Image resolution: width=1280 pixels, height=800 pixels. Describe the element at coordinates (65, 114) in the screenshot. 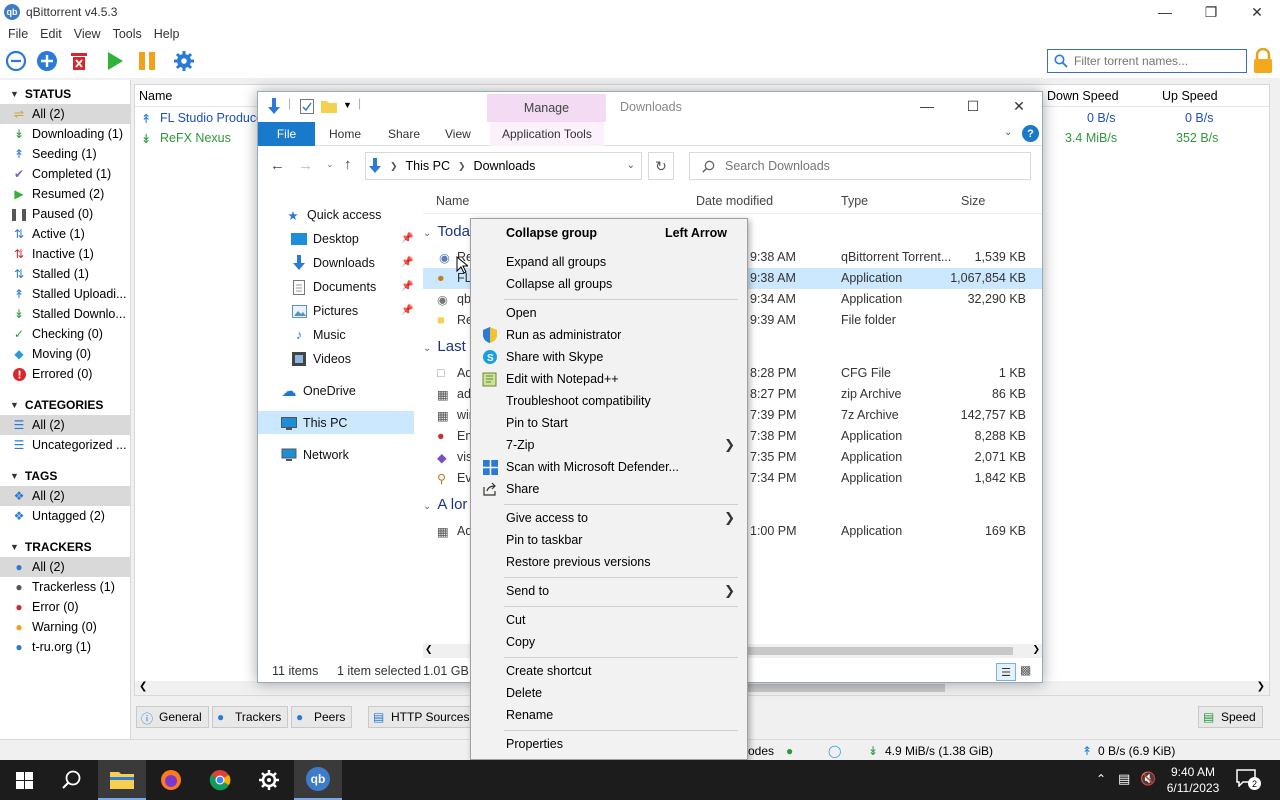

I see `status-all: ⇌ All (2)` at that location.